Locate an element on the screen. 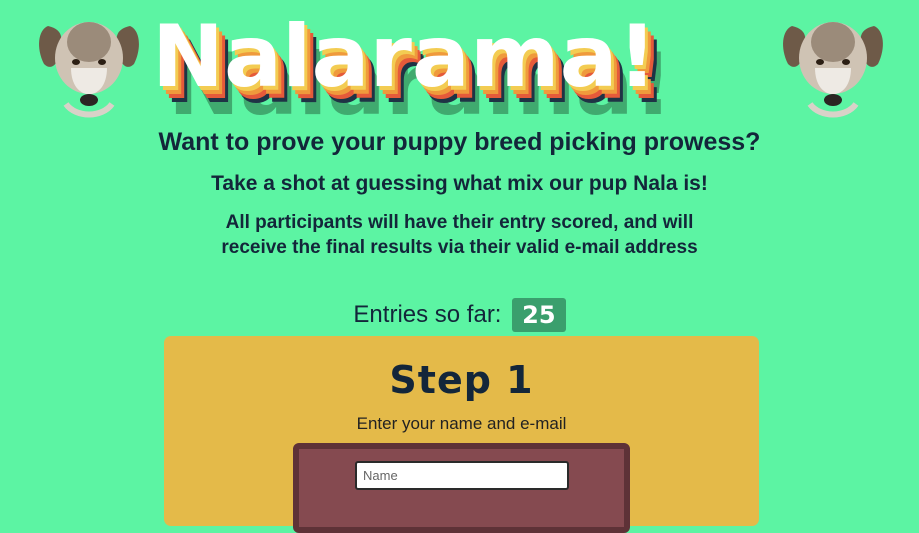 The width and height of the screenshot is (919, 533). name-input is located at coordinates (462, 475).